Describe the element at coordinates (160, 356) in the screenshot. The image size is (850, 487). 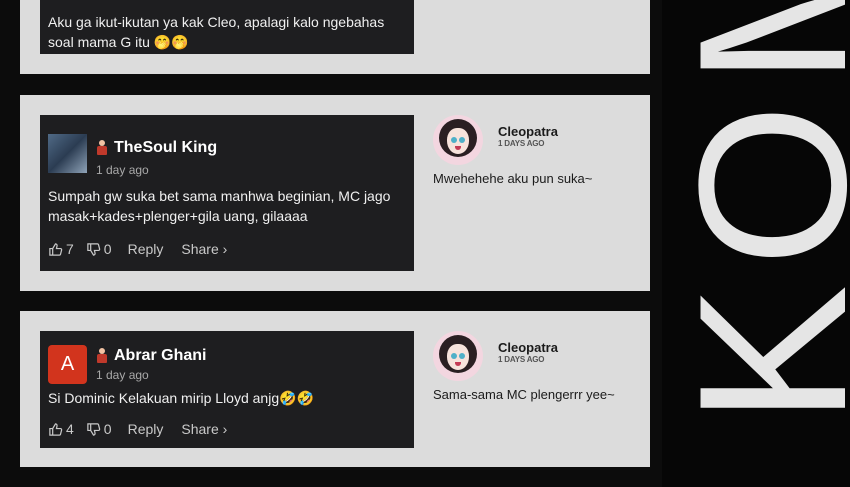
I see `username: Abrar Ghani` at that location.